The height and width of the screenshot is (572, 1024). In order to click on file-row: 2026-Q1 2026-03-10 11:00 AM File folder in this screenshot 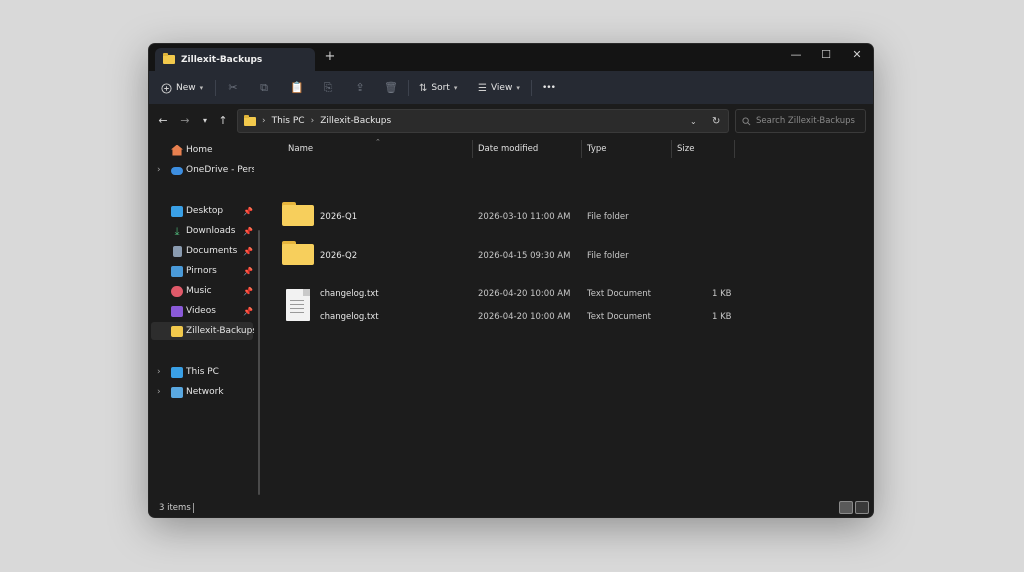, I will do `click(570, 215)`.